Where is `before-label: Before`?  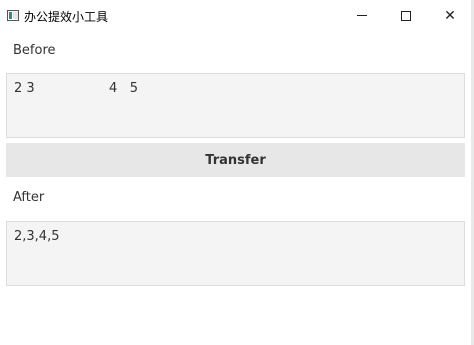 before-label: Before is located at coordinates (34, 50).